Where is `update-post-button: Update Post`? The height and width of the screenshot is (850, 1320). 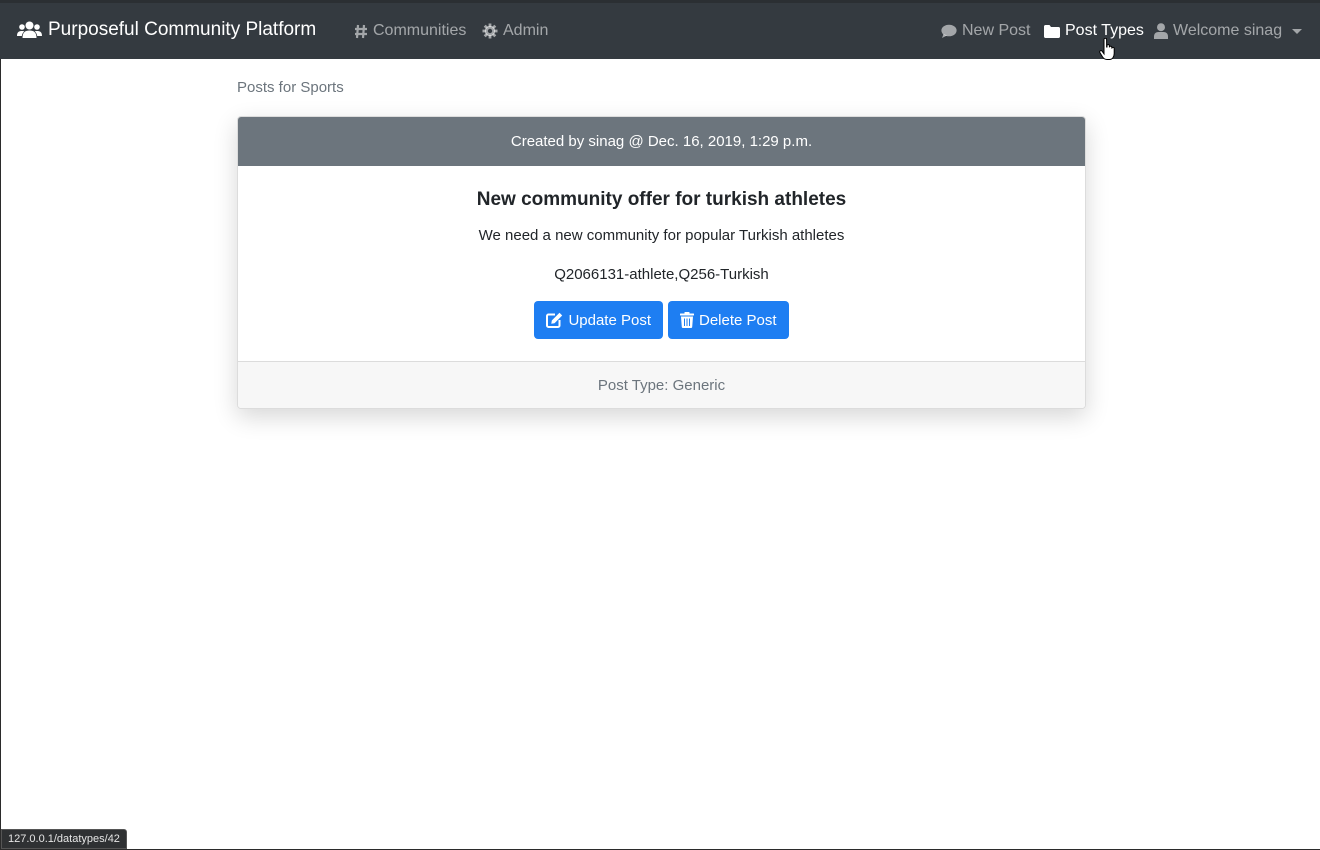
update-post-button: Update Post is located at coordinates (598, 320).